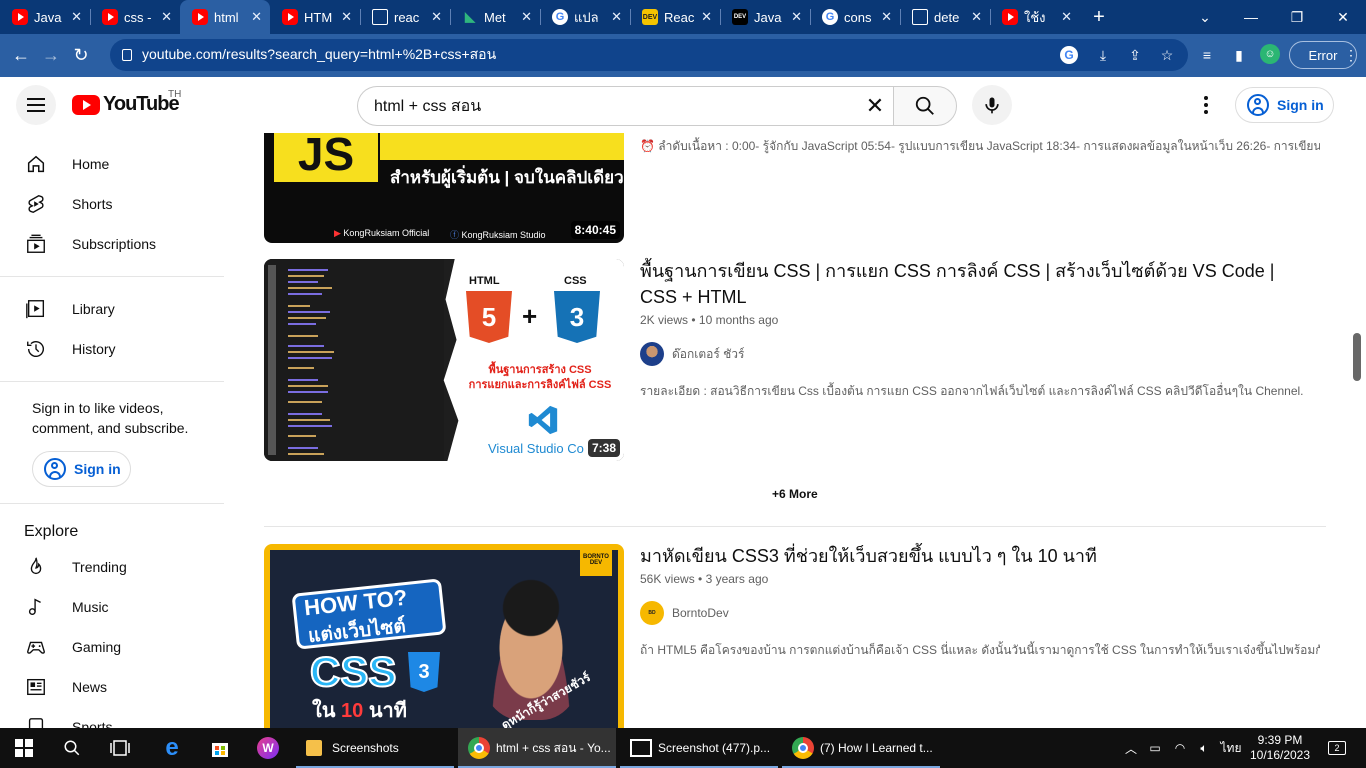 The image size is (1366, 768). Describe the element at coordinates (675, 17) in the screenshot. I see `browser-tab: DEV Reac ✕` at that location.